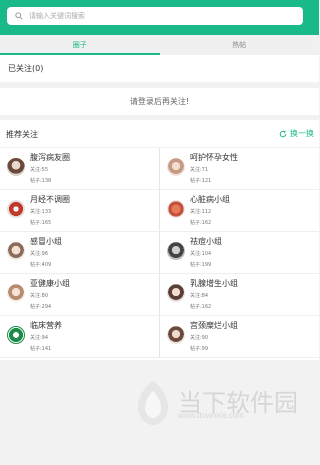 The width and height of the screenshot is (320, 465). I want to click on recommend-header: 推荐关注 换一换, so click(159, 134).